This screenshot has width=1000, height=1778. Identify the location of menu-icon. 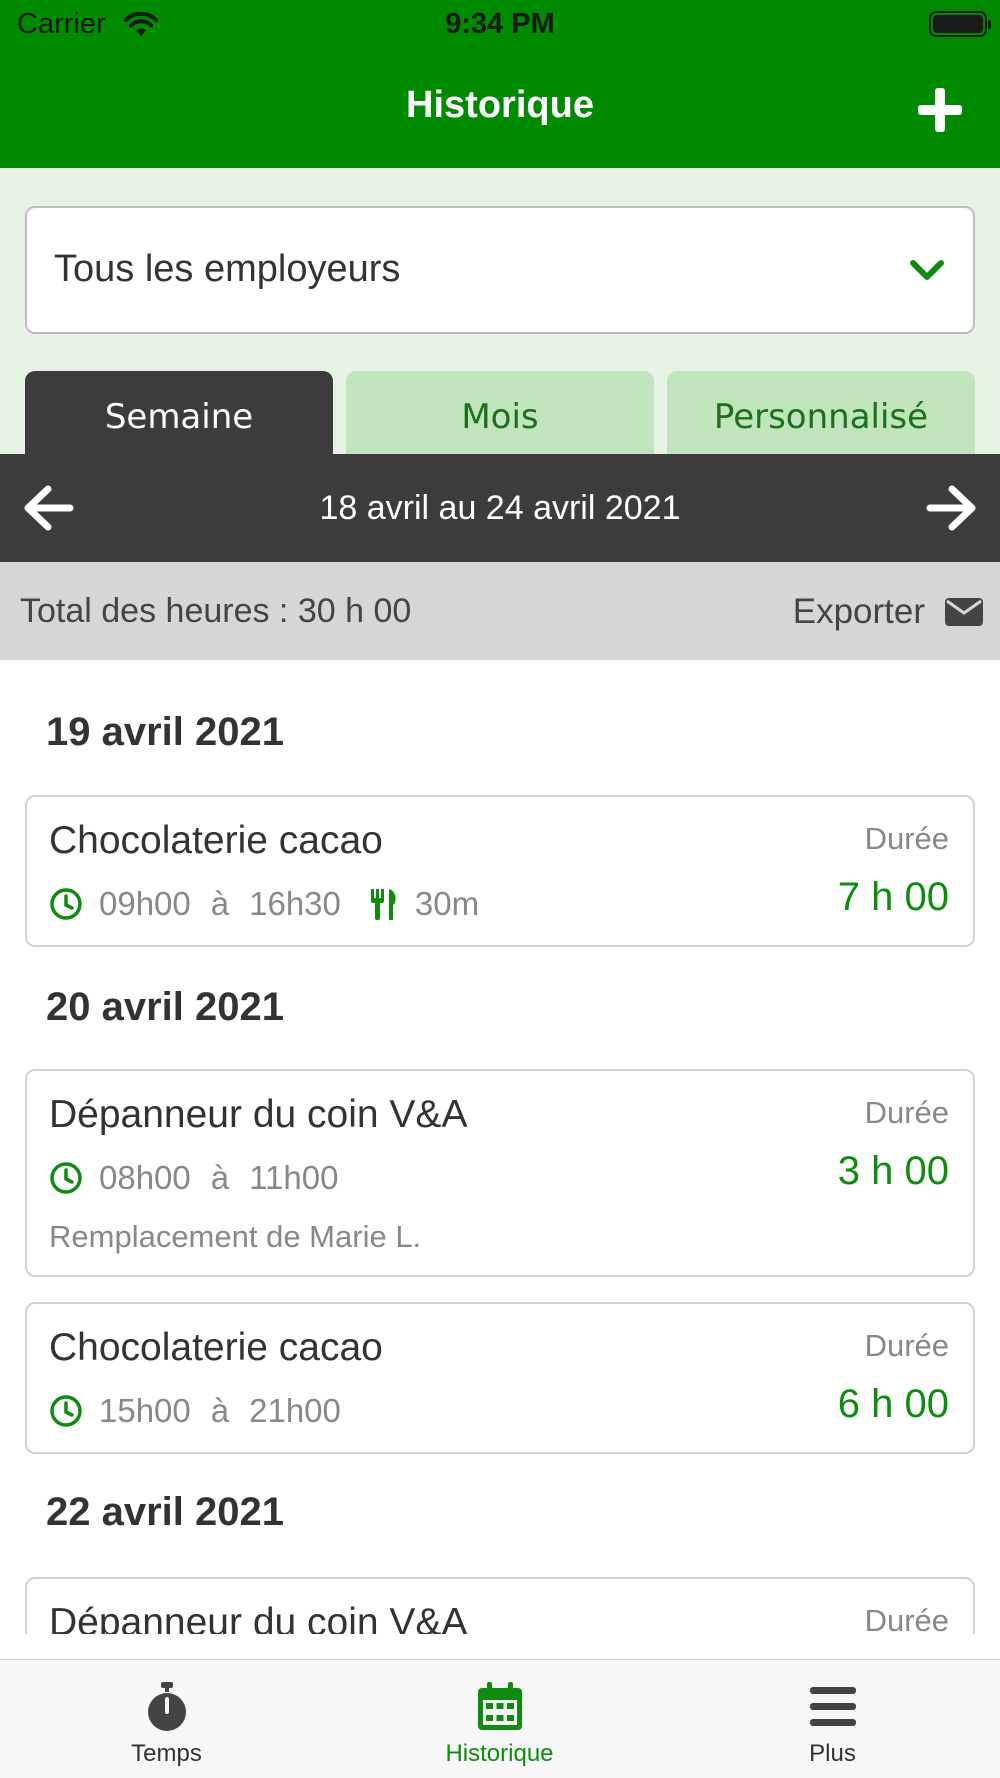
(833, 1706).